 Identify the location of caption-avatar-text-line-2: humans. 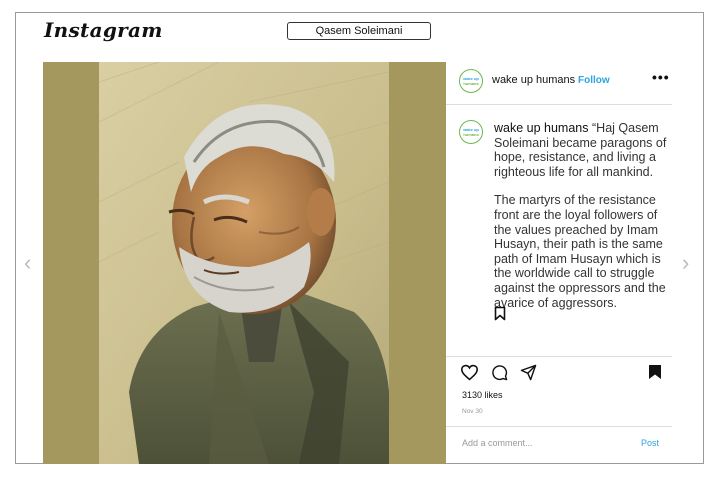
(471, 134).